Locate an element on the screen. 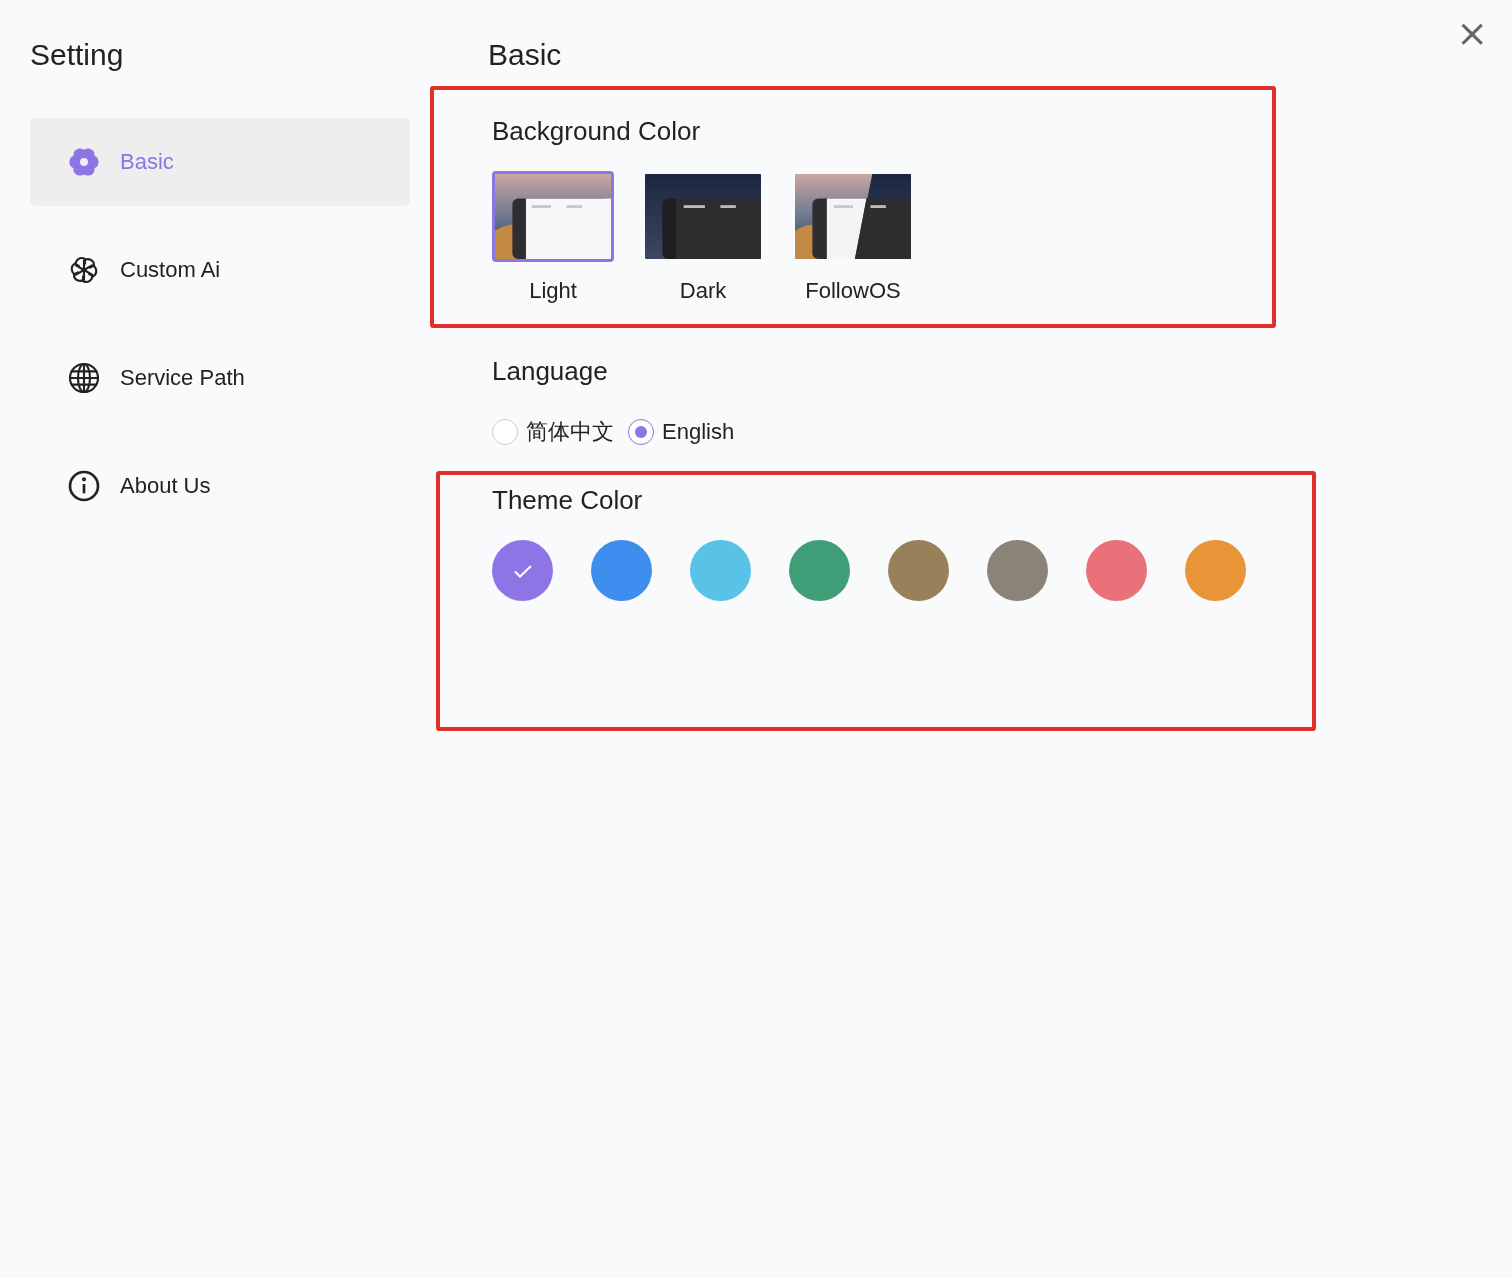 The width and height of the screenshot is (1512, 1278). sidebar-item: Custom Ai is located at coordinates (220, 270).